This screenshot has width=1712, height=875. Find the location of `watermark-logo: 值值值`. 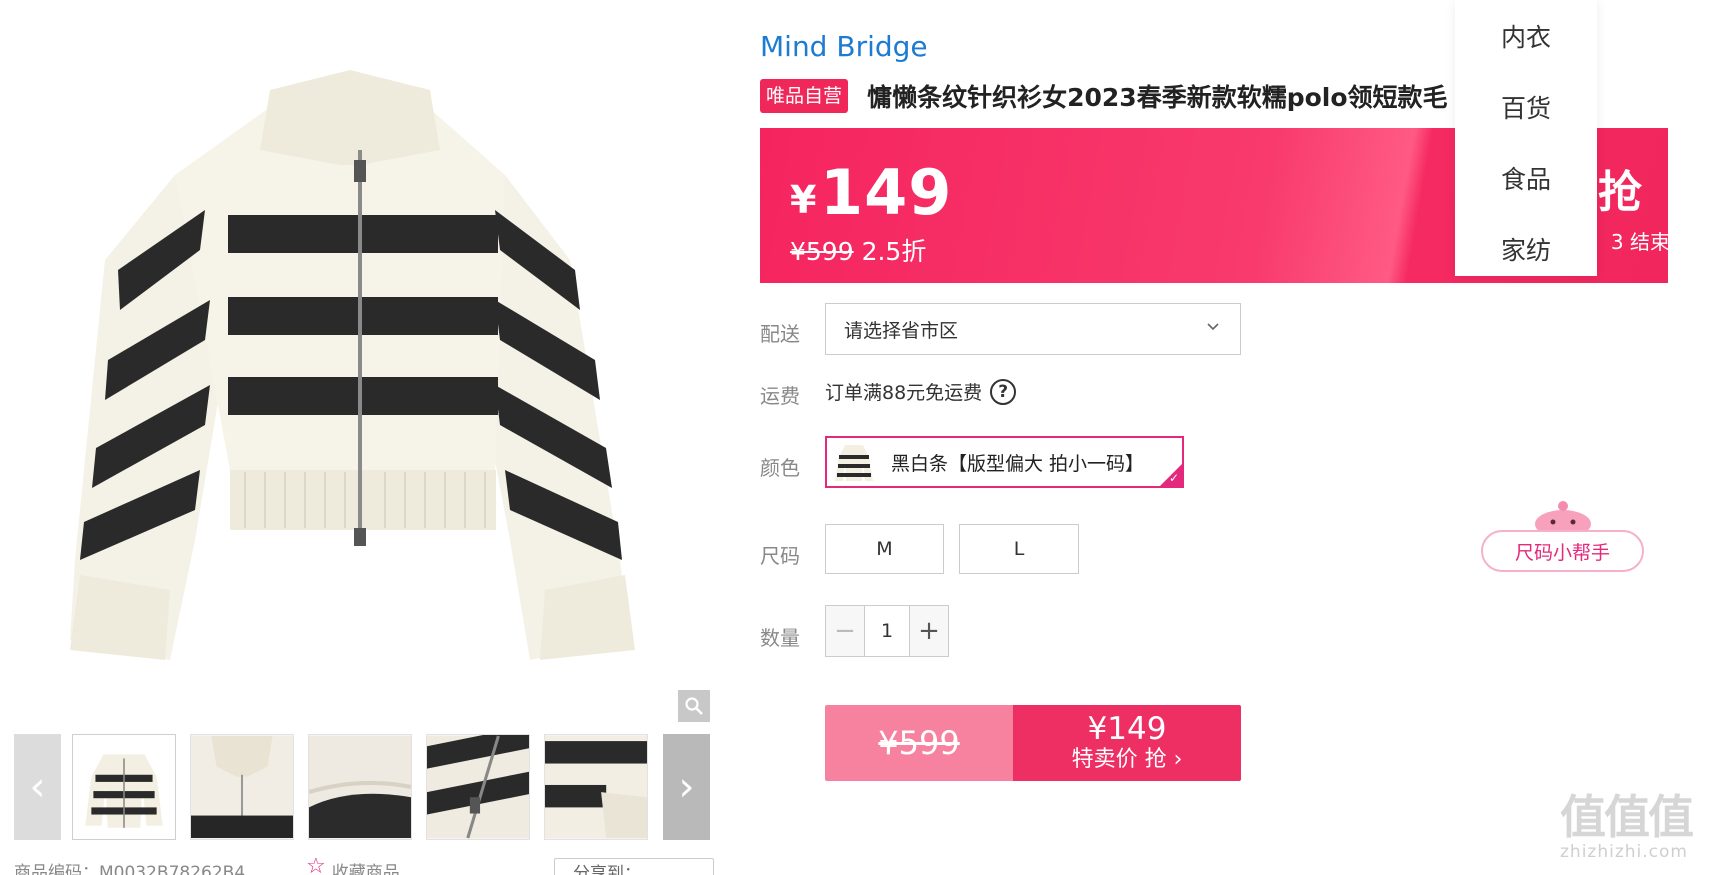

watermark-logo: 值值值 is located at coordinates (1627, 817).